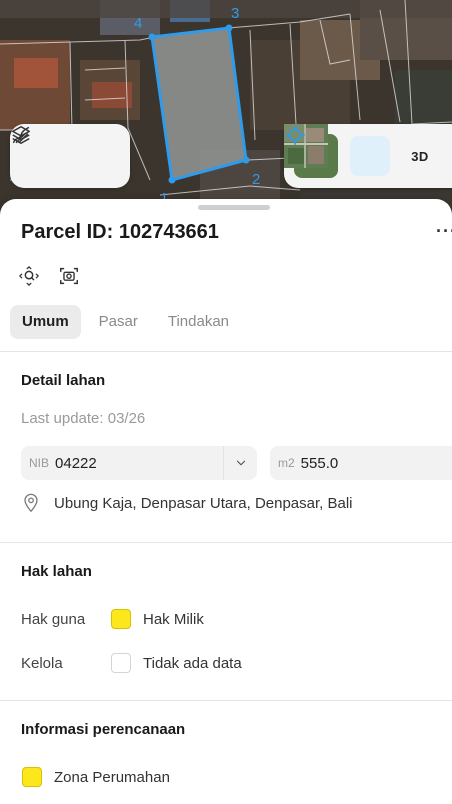 Image resolution: width=452 pixels, height=804 pixels. Describe the element at coordinates (83, 418) in the screenshot. I see `last-update-text: Last update: 03/26` at that location.